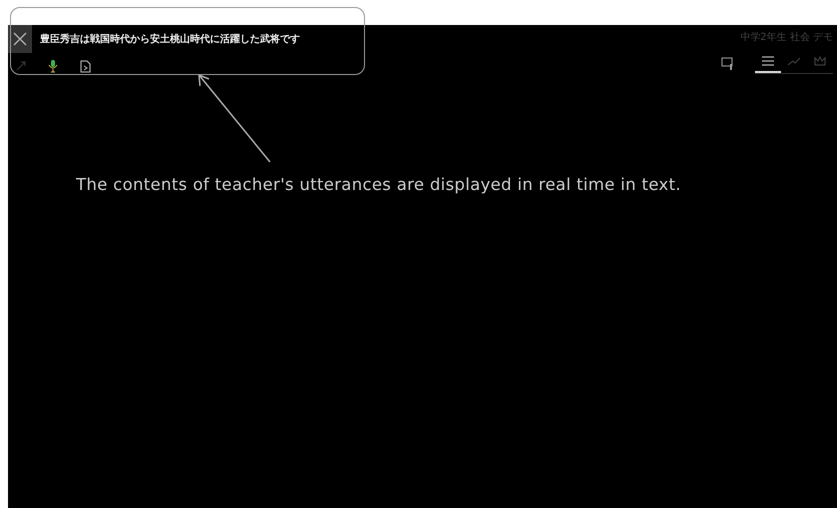  What do you see at coordinates (820, 61) in the screenshot?
I see `crown-icon` at bounding box center [820, 61].